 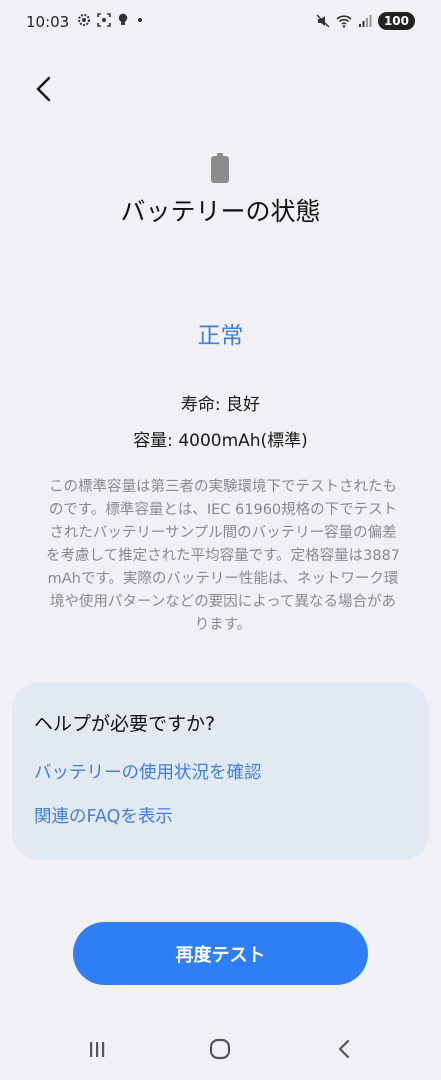 I want to click on status-notification-icons, so click(x=111, y=20).